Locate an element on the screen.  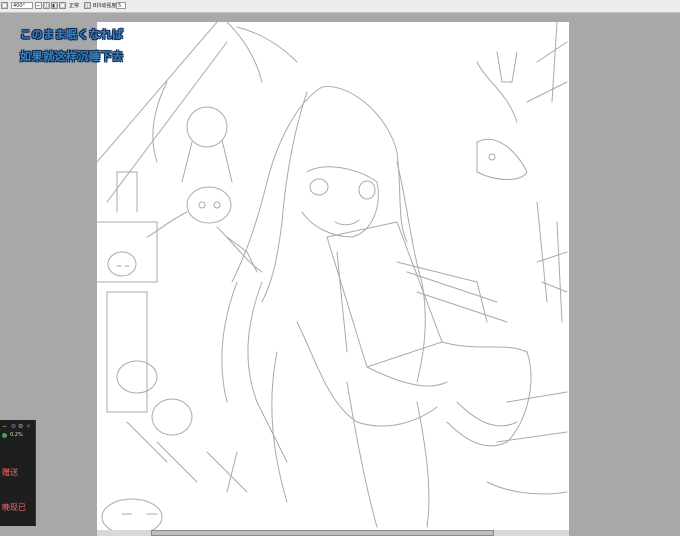
percent-value: 0.2% is located at coordinates (16, 435).